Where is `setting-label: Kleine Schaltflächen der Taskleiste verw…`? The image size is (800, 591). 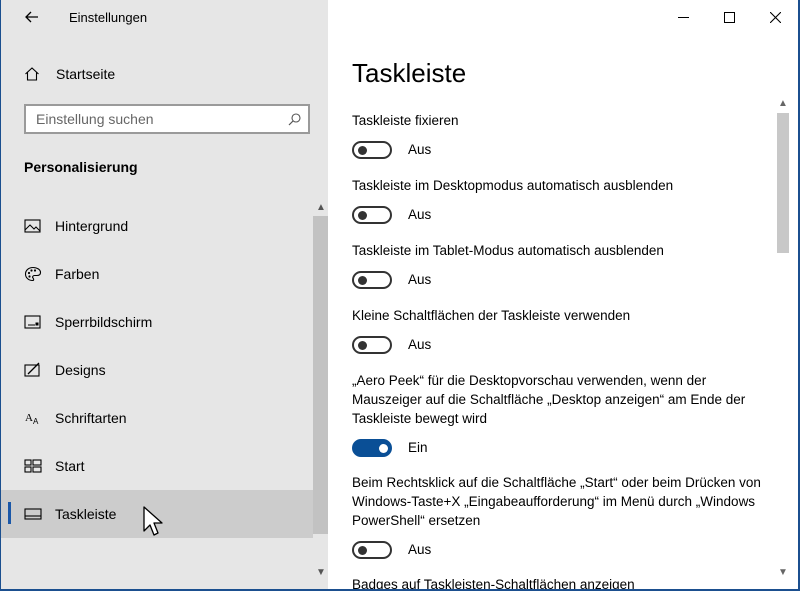 setting-label: Kleine Schaltflächen der Taskleiste verw… is located at coordinates (491, 315).